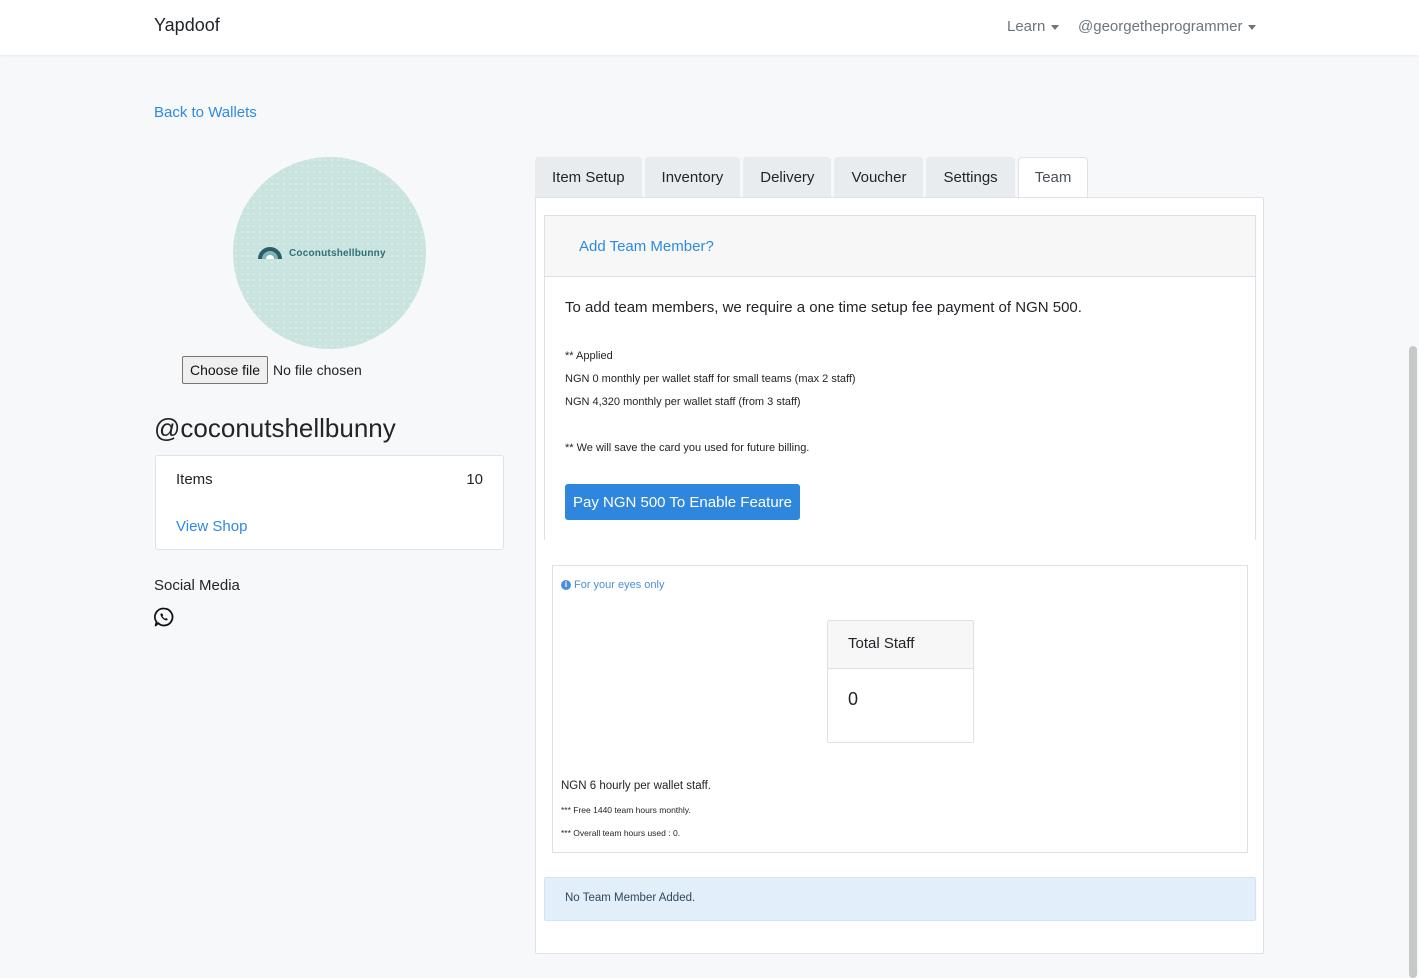 This screenshot has height=978, width=1419. What do you see at coordinates (900, 899) in the screenshot?
I see `no-team-member-alert: No Team Member Added.` at bounding box center [900, 899].